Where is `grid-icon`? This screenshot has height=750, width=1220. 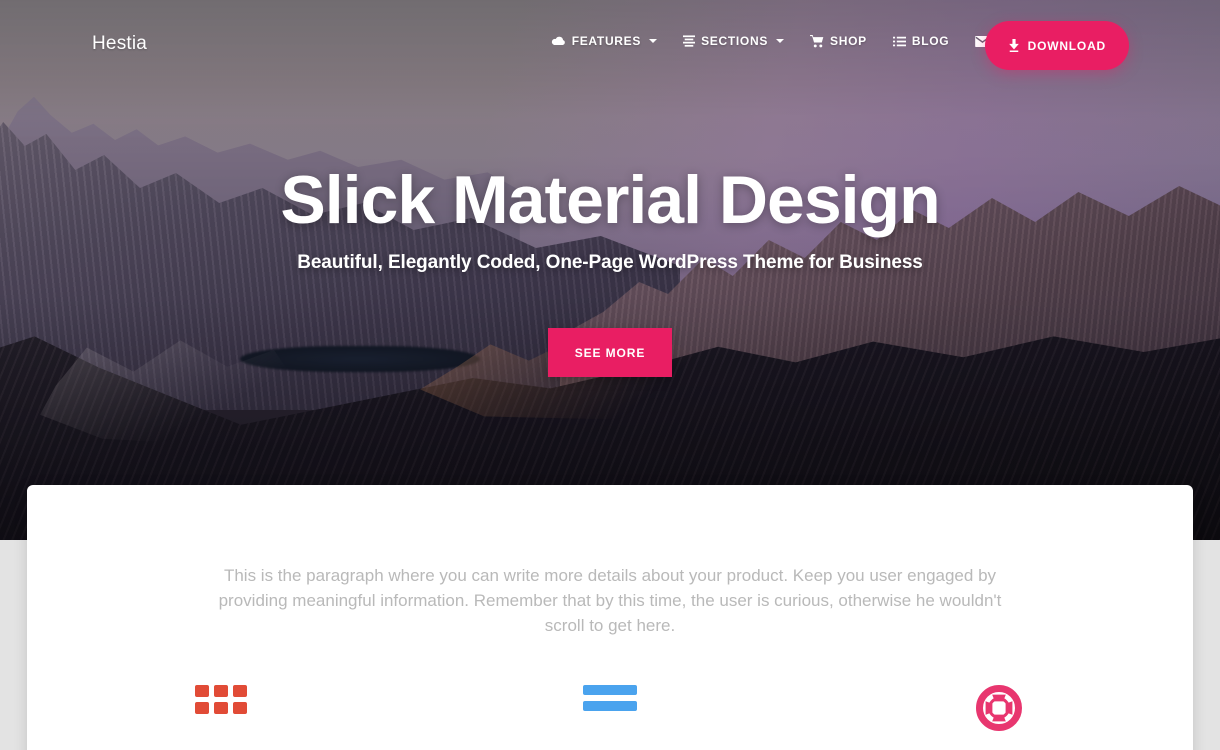 grid-icon is located at coordinates (221, 700).